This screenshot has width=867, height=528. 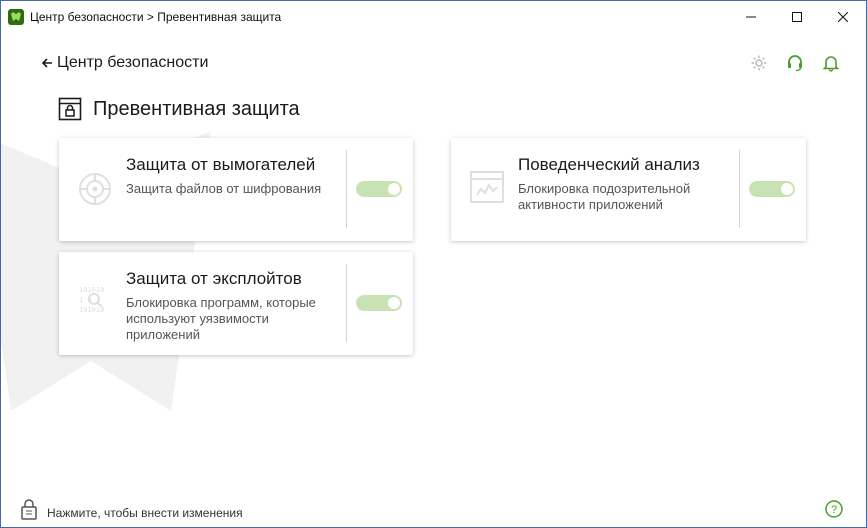 I want to click on gear-icon, so click(x=759, y=63).